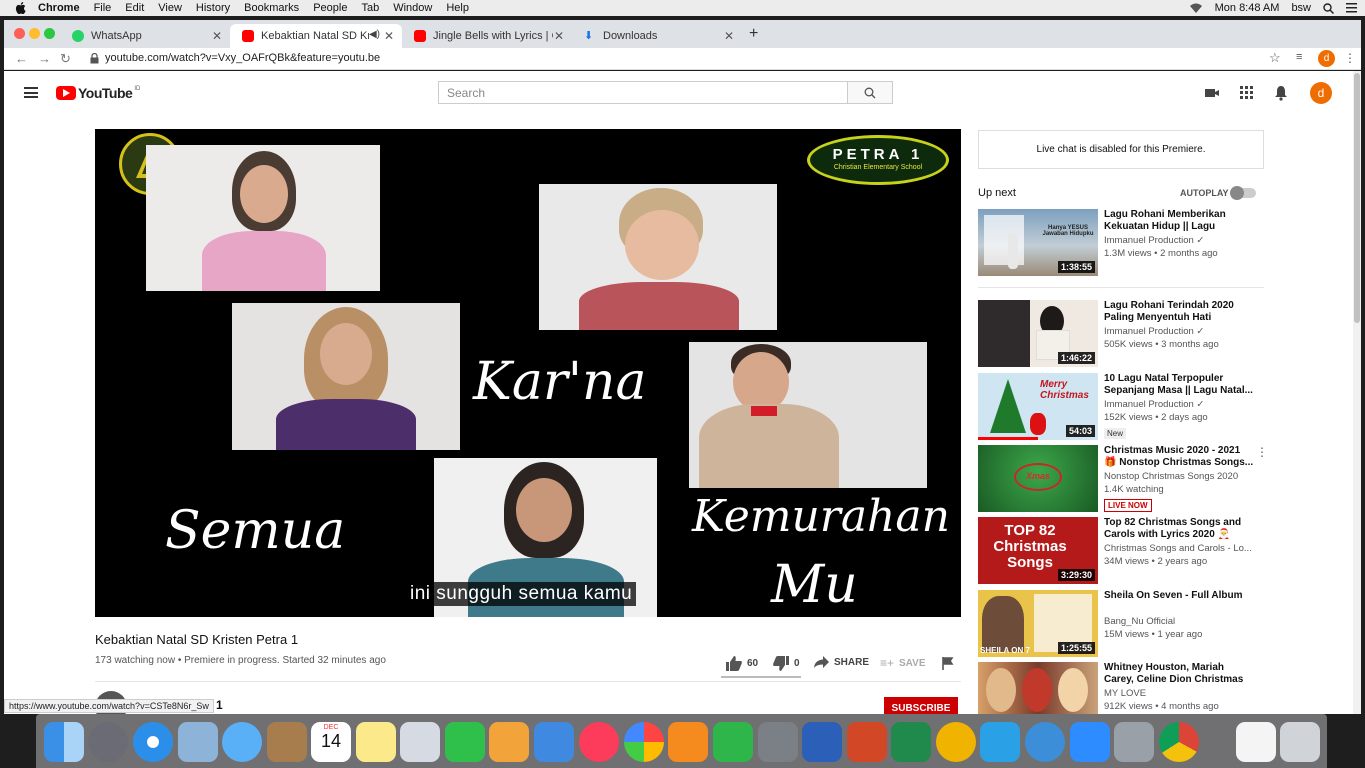  Describe the element at coordinates (1301, 8) in the screenshot. I see `menubar-user: bsw` at that location.